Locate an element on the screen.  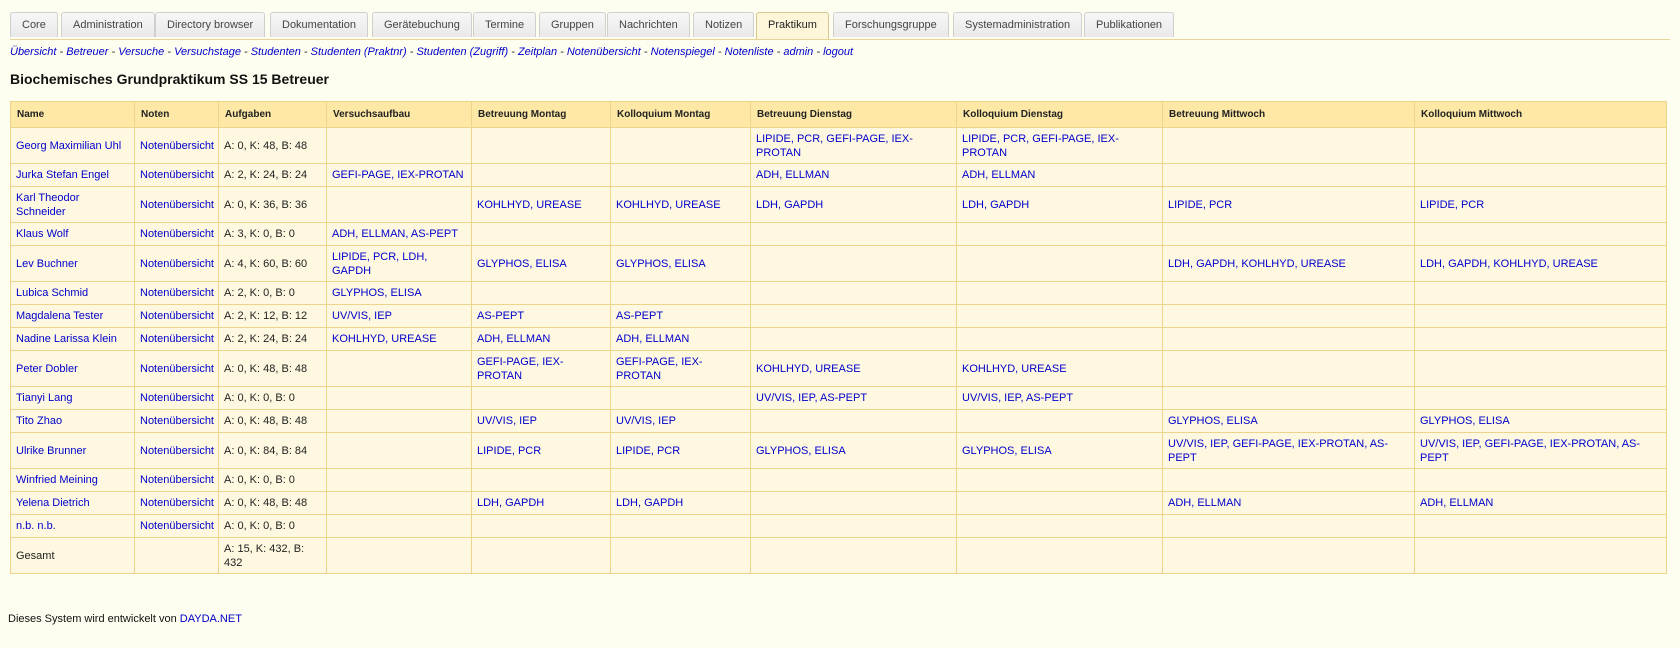
column-header: Aufgaben is located at coordinates (272, 114).